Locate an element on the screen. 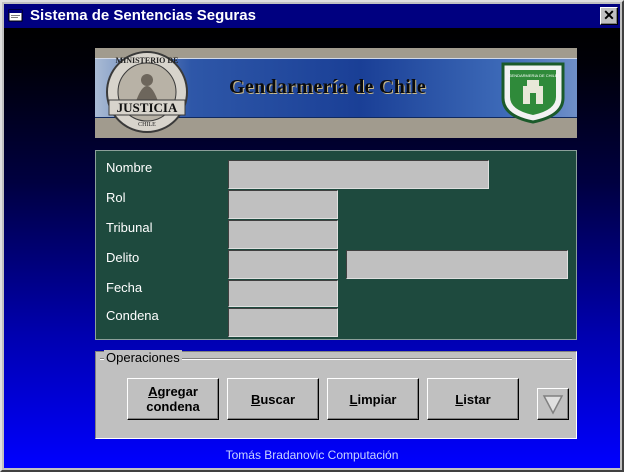  fecha-label: Fecha is located at coordinates (124, 287).